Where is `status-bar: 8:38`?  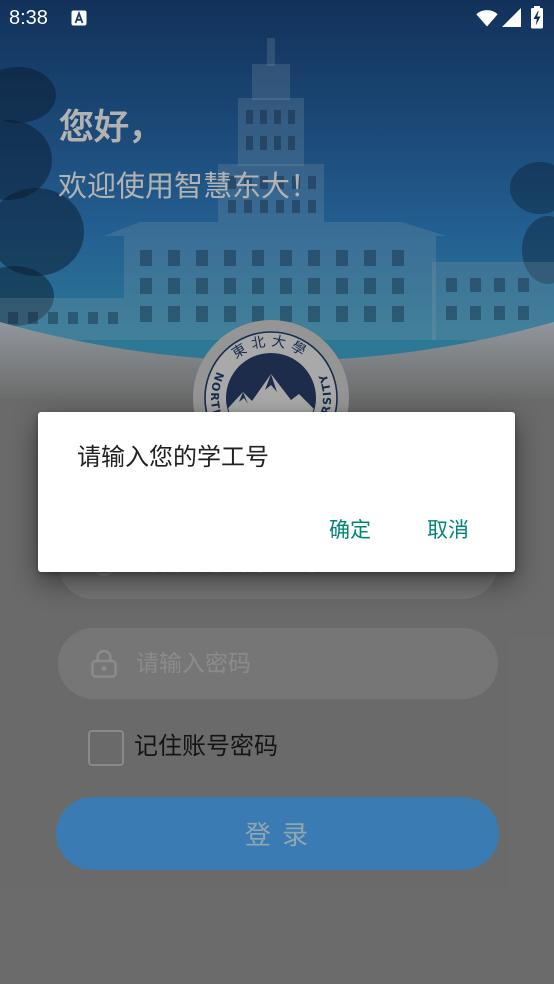 status-bar: 8:38 is located at coordinates (277, 18).